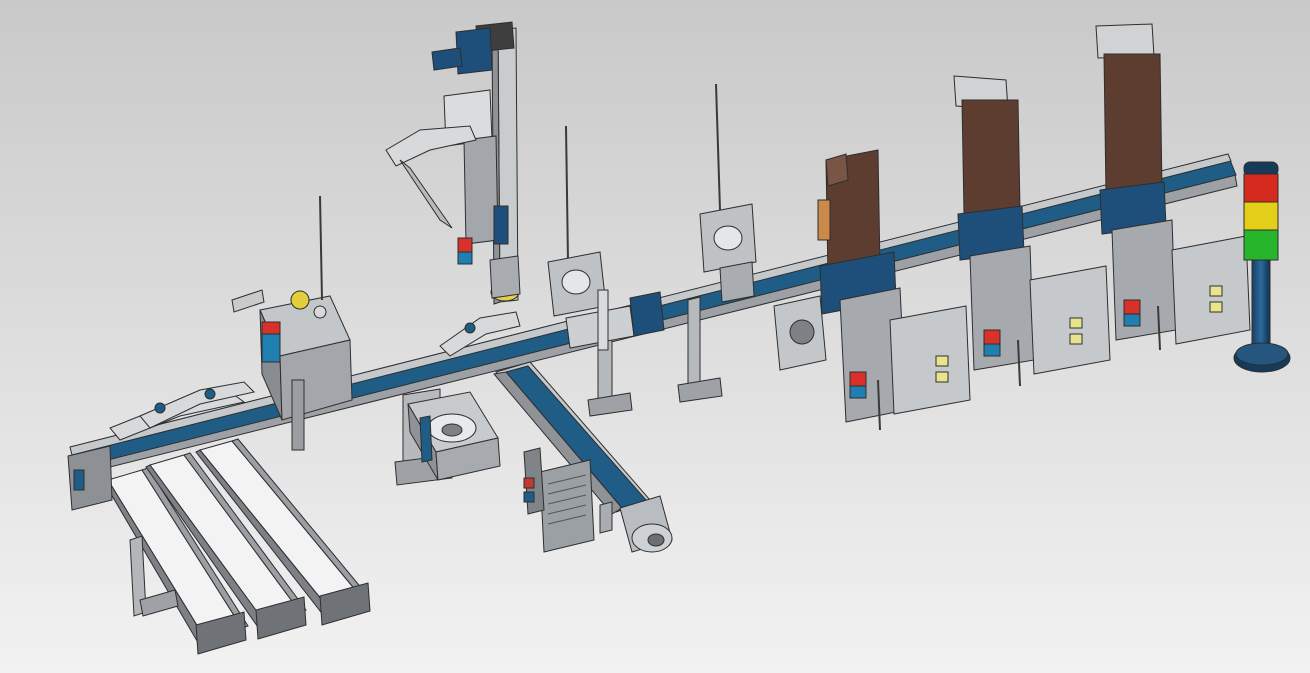  I want to click on signal-tower-pole, so click(1261, 306).